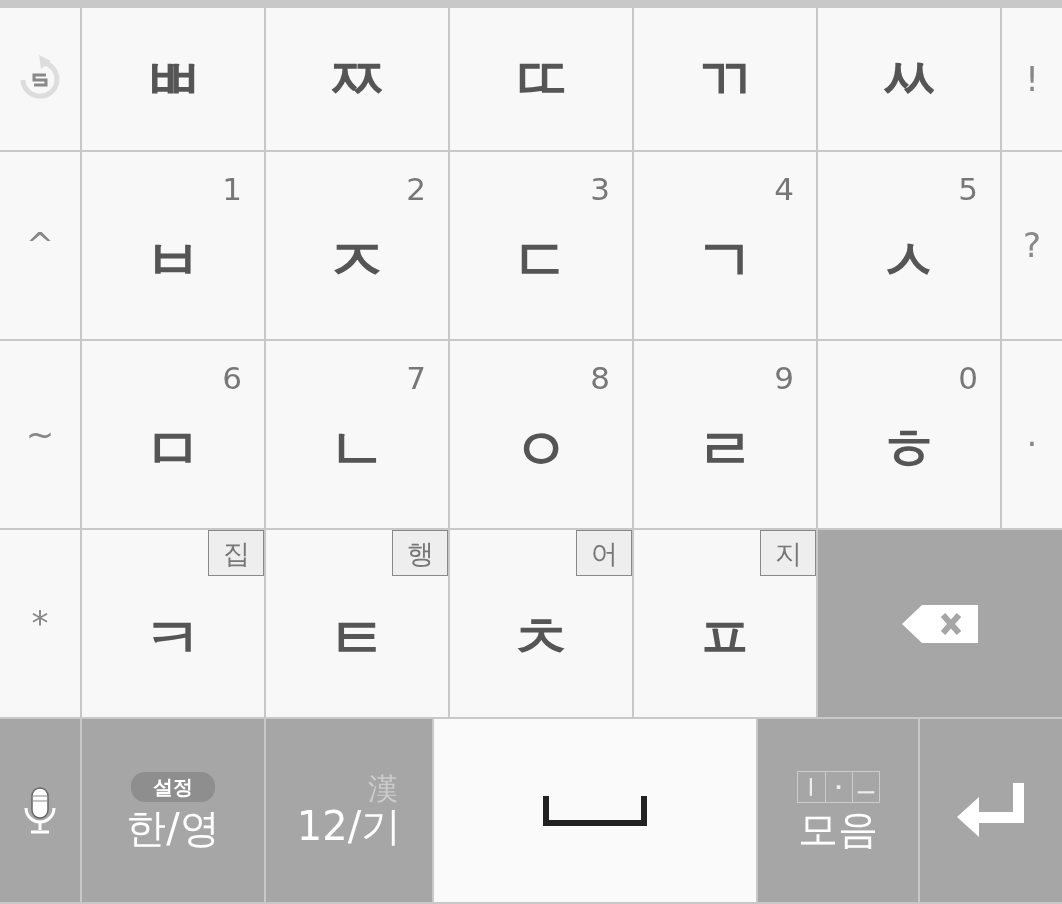 Image resolution: width=1062 pixels, height=904 pixels. I want to click on enter-icon, so click(991, 810).